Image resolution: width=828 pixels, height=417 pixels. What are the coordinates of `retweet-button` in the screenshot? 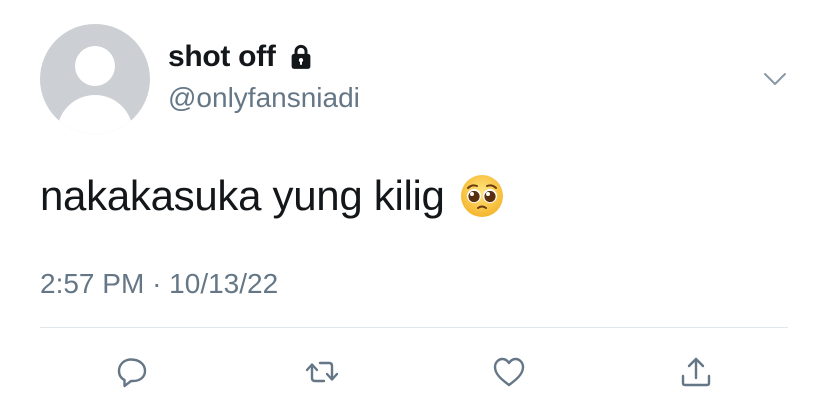 It's located at (322, 372).